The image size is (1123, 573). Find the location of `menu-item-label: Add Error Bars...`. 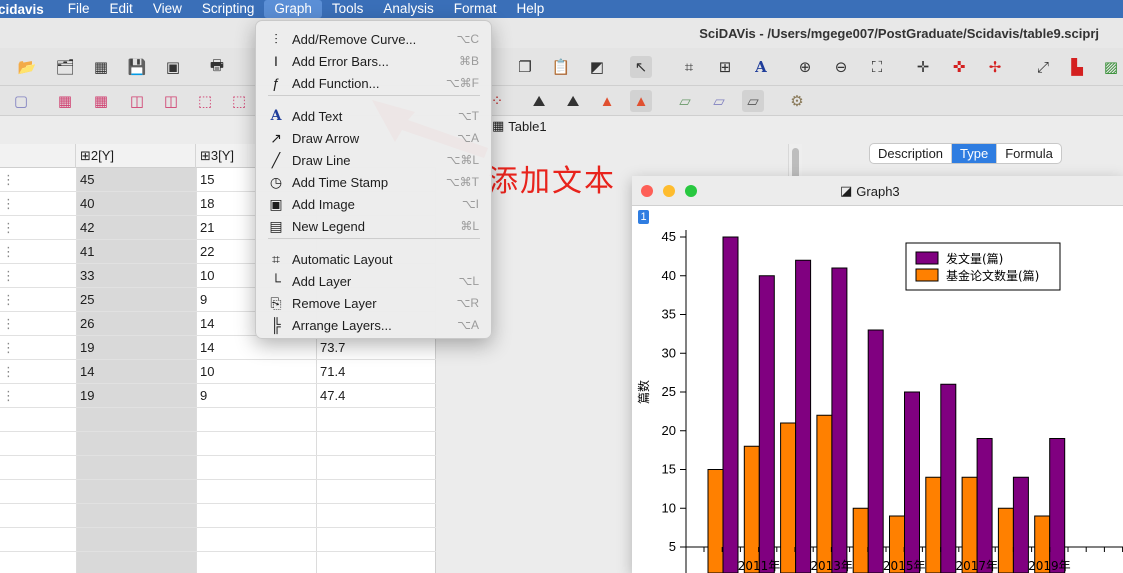

menu-item-label: Add Error Bars... is located at coordinates (340, 61).